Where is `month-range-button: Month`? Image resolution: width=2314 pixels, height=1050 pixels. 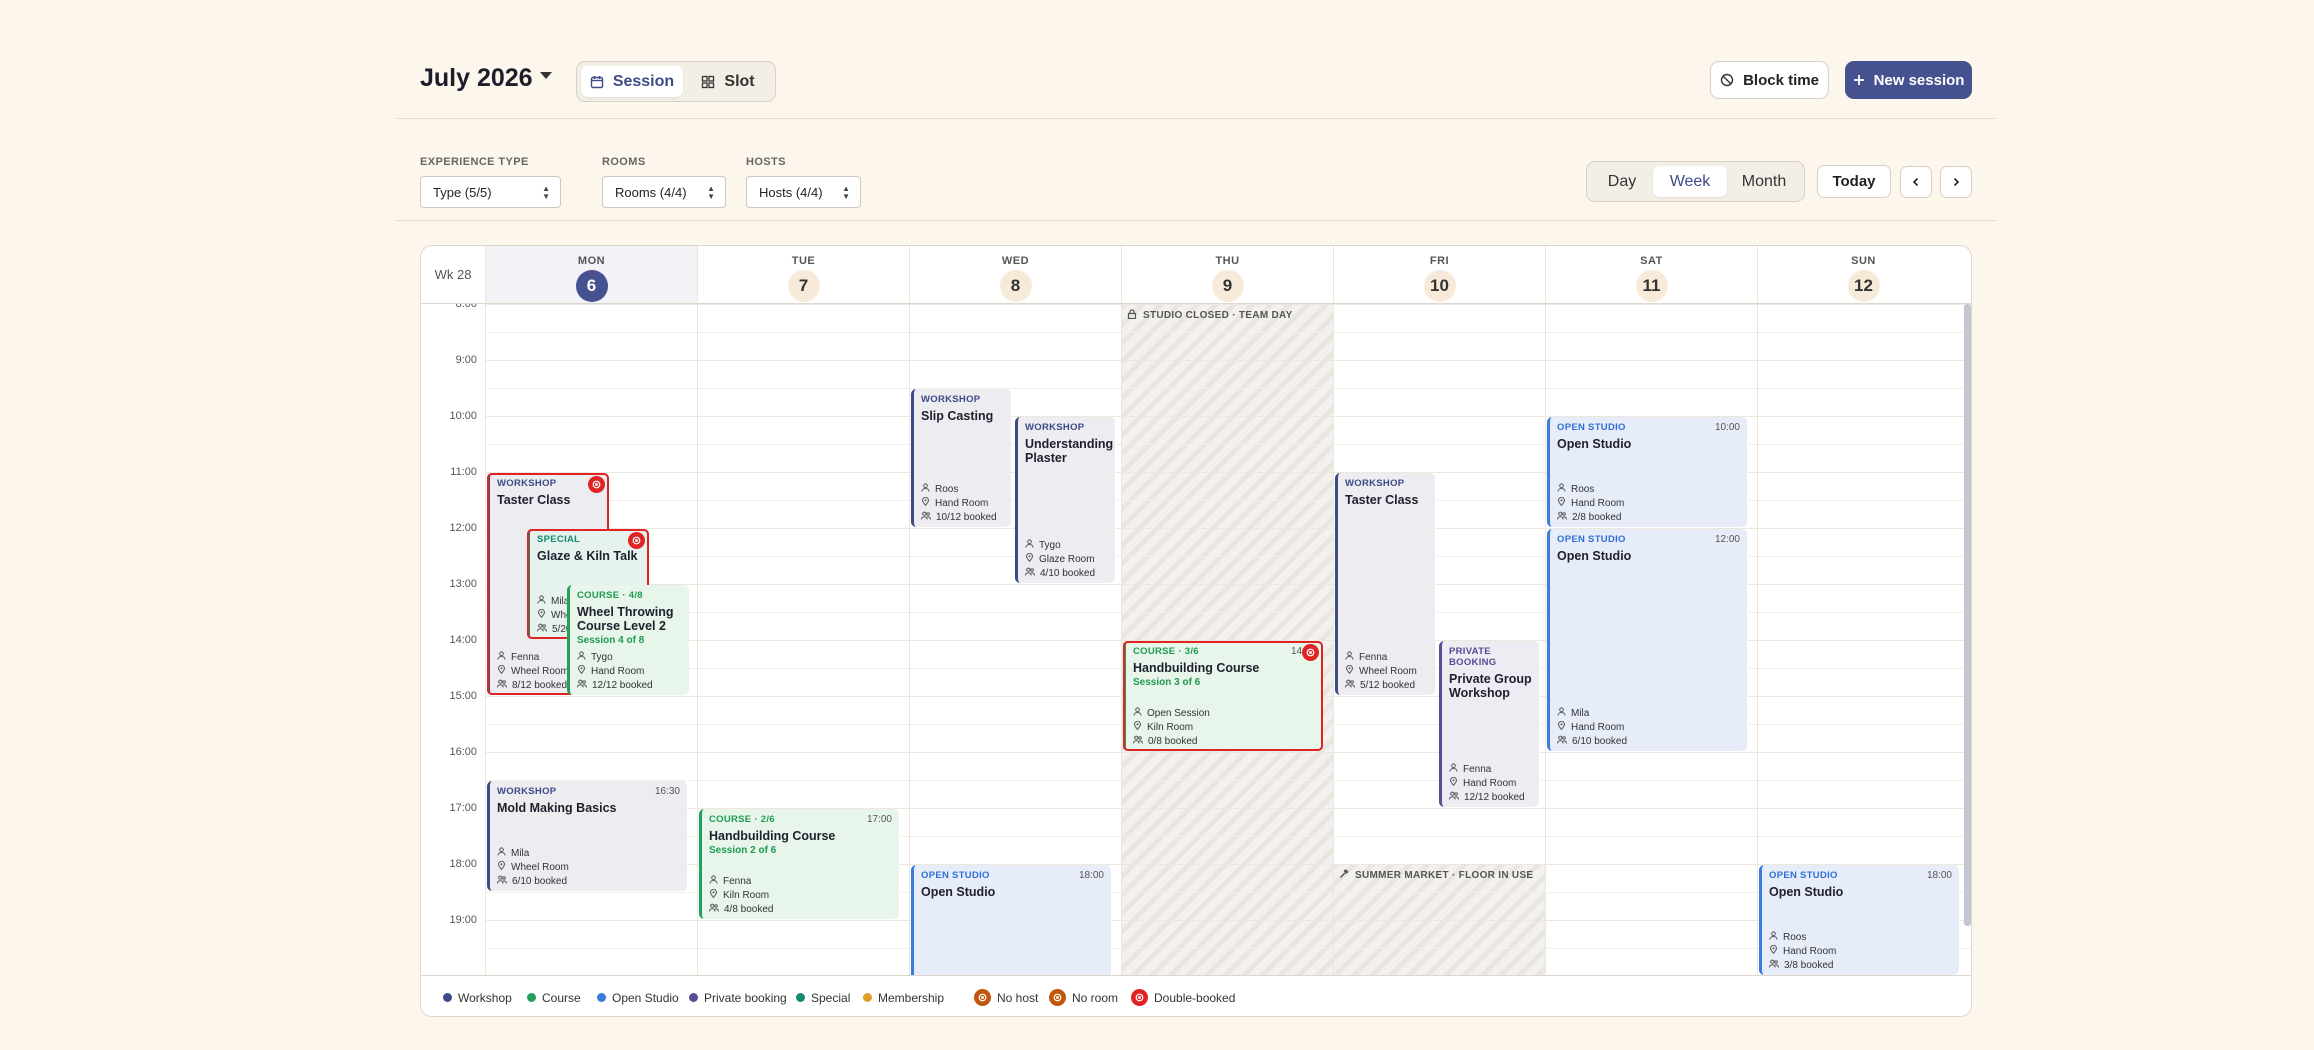 month-range-button: Month is located at coordinates (1764, 181).